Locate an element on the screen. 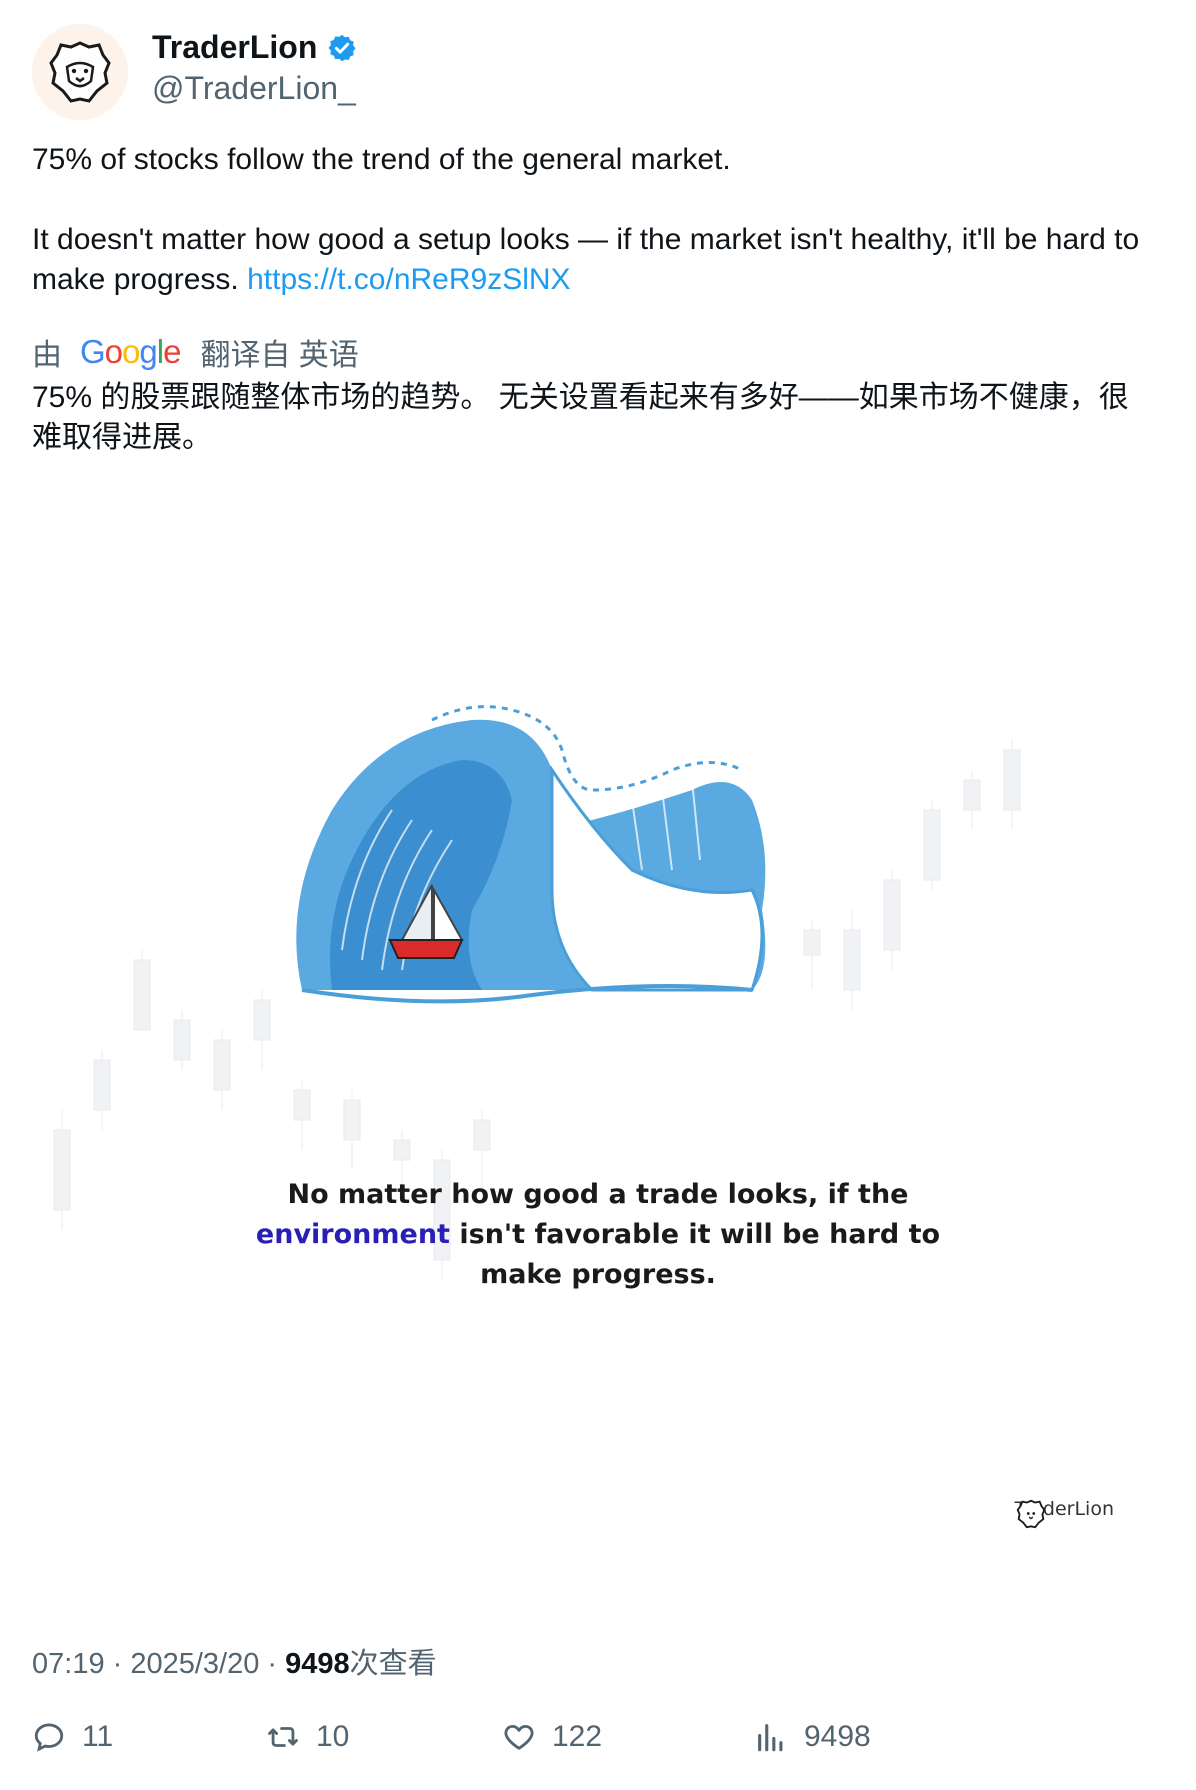 Image resolution: width=1196 pixels, height=1790 pixels. tweet-meta: 07:19 · 2025/3/20 · 9498次查看 is located at coordinates (234, 1661).